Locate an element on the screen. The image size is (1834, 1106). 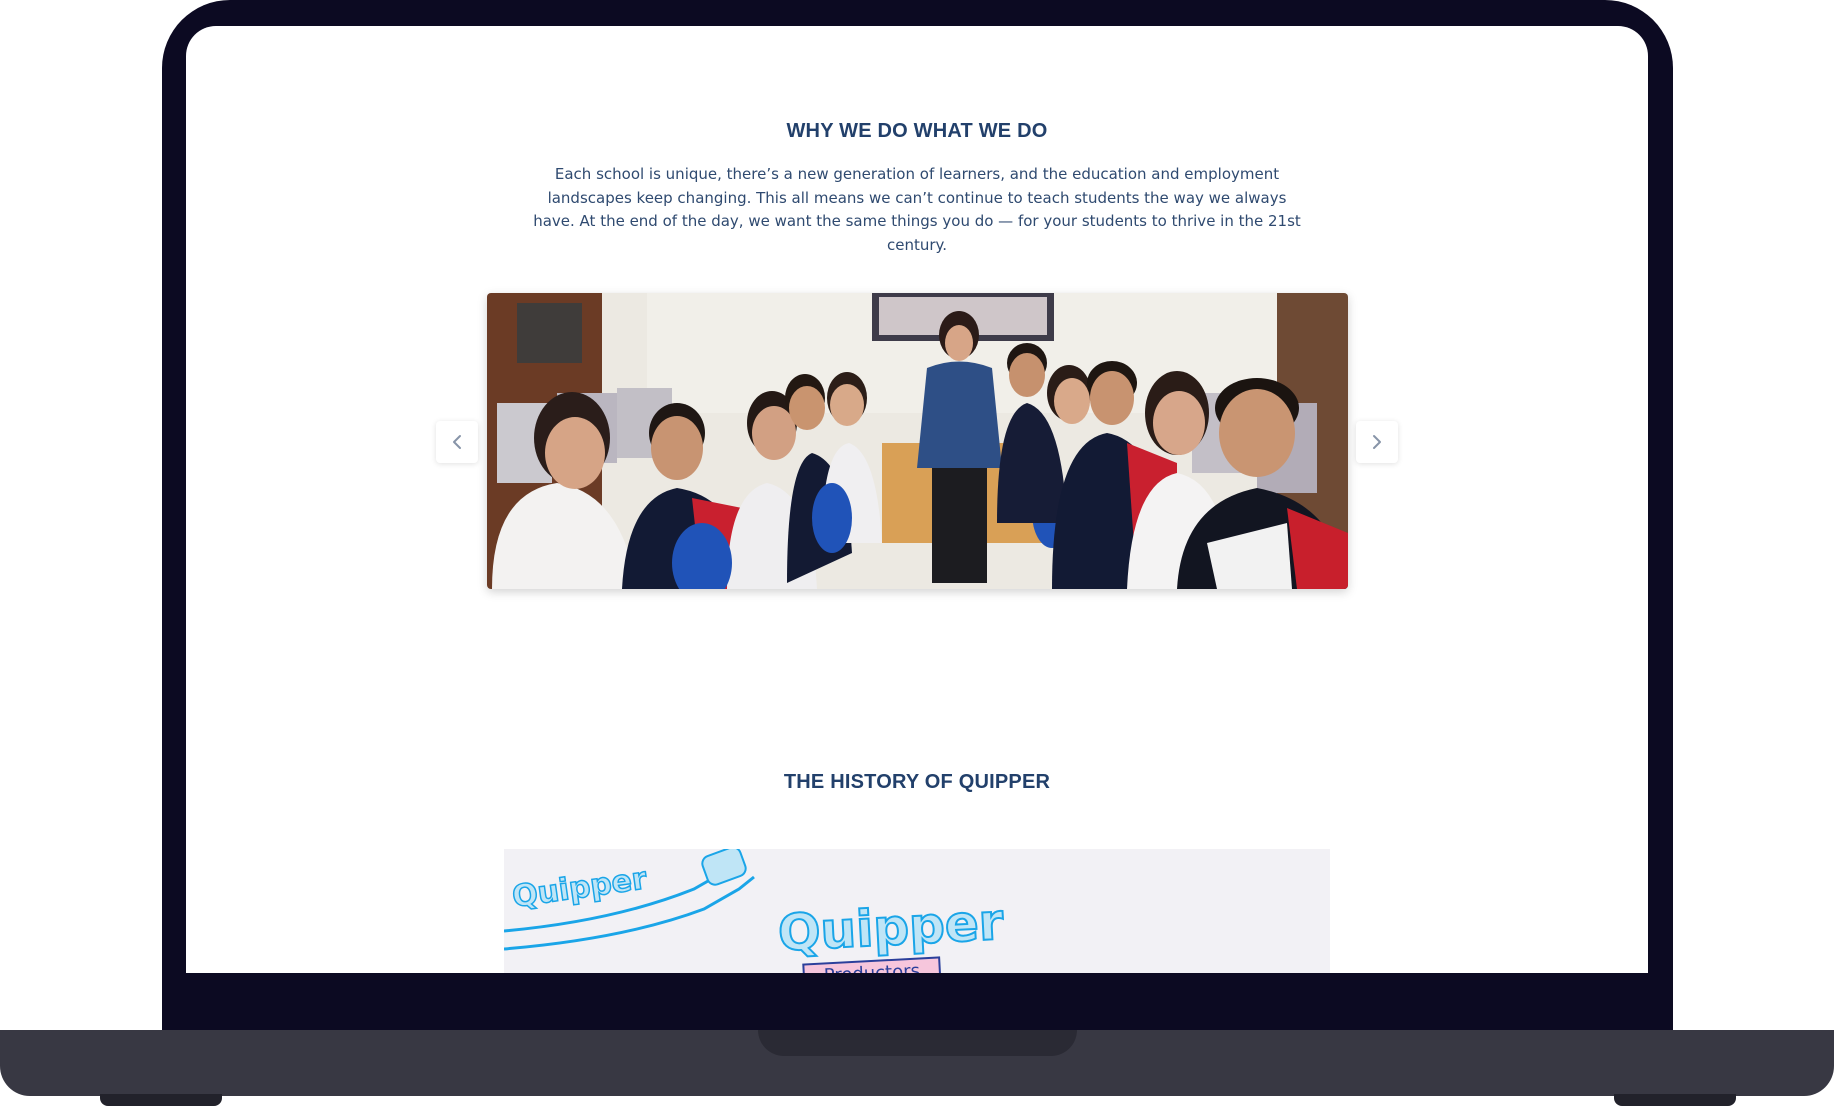
history-video-thumbnail: Quipper Quipper Productors is located at coordinates (917, 911).